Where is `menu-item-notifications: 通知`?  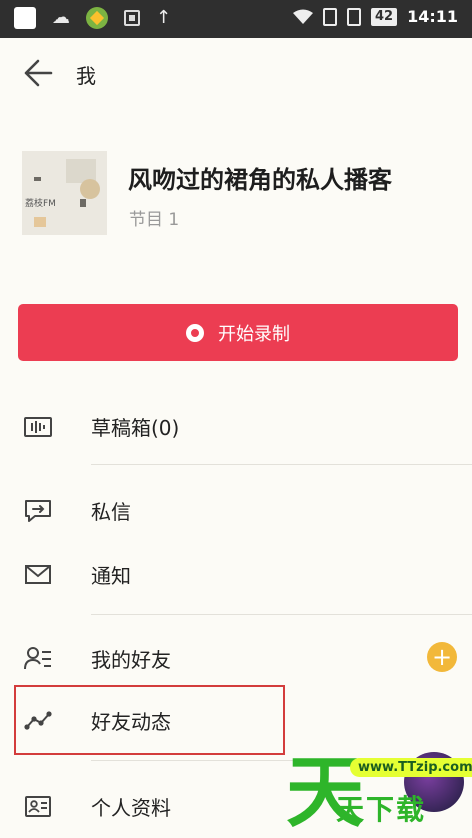 menu-item-notifications: 通知 is located at coordinates (236, 574).